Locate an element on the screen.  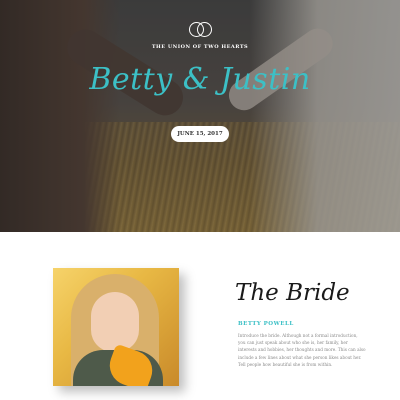
hero-tagline: THE UNION OF TWO HEARTS is located at coordinates (200, 47).